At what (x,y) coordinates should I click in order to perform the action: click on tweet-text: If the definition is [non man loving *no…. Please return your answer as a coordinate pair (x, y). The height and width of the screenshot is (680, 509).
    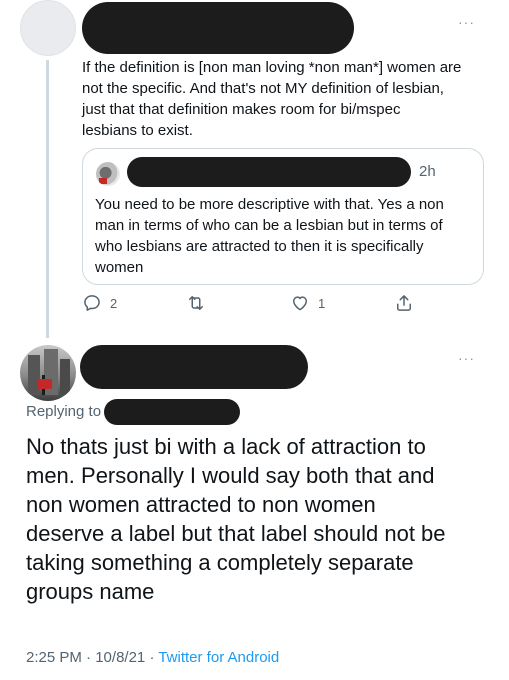
    Looking at the image, I should click on (272, 99).